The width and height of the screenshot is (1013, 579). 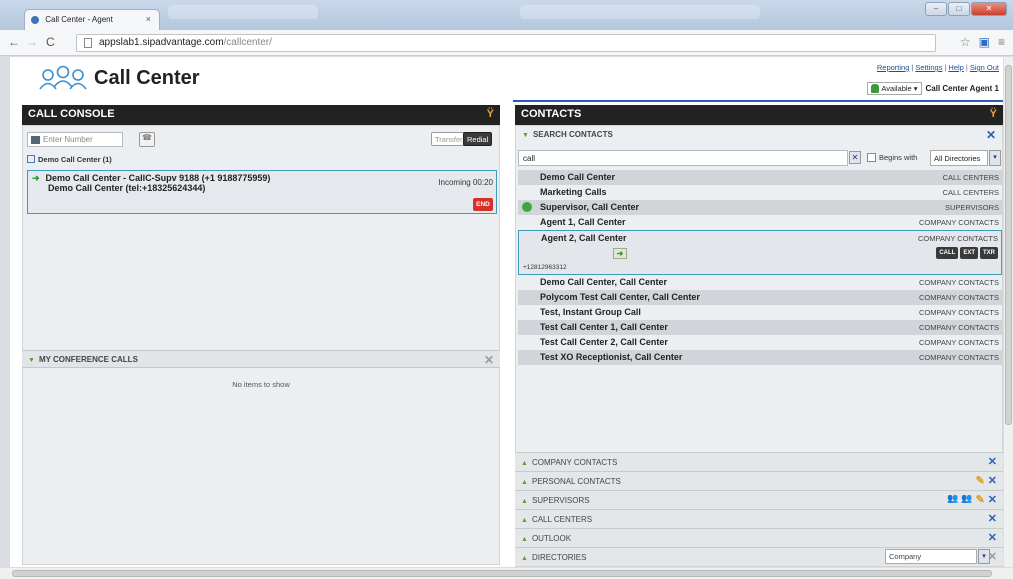 I want to click on redial-button: Redial, so click(x=478, y=139).